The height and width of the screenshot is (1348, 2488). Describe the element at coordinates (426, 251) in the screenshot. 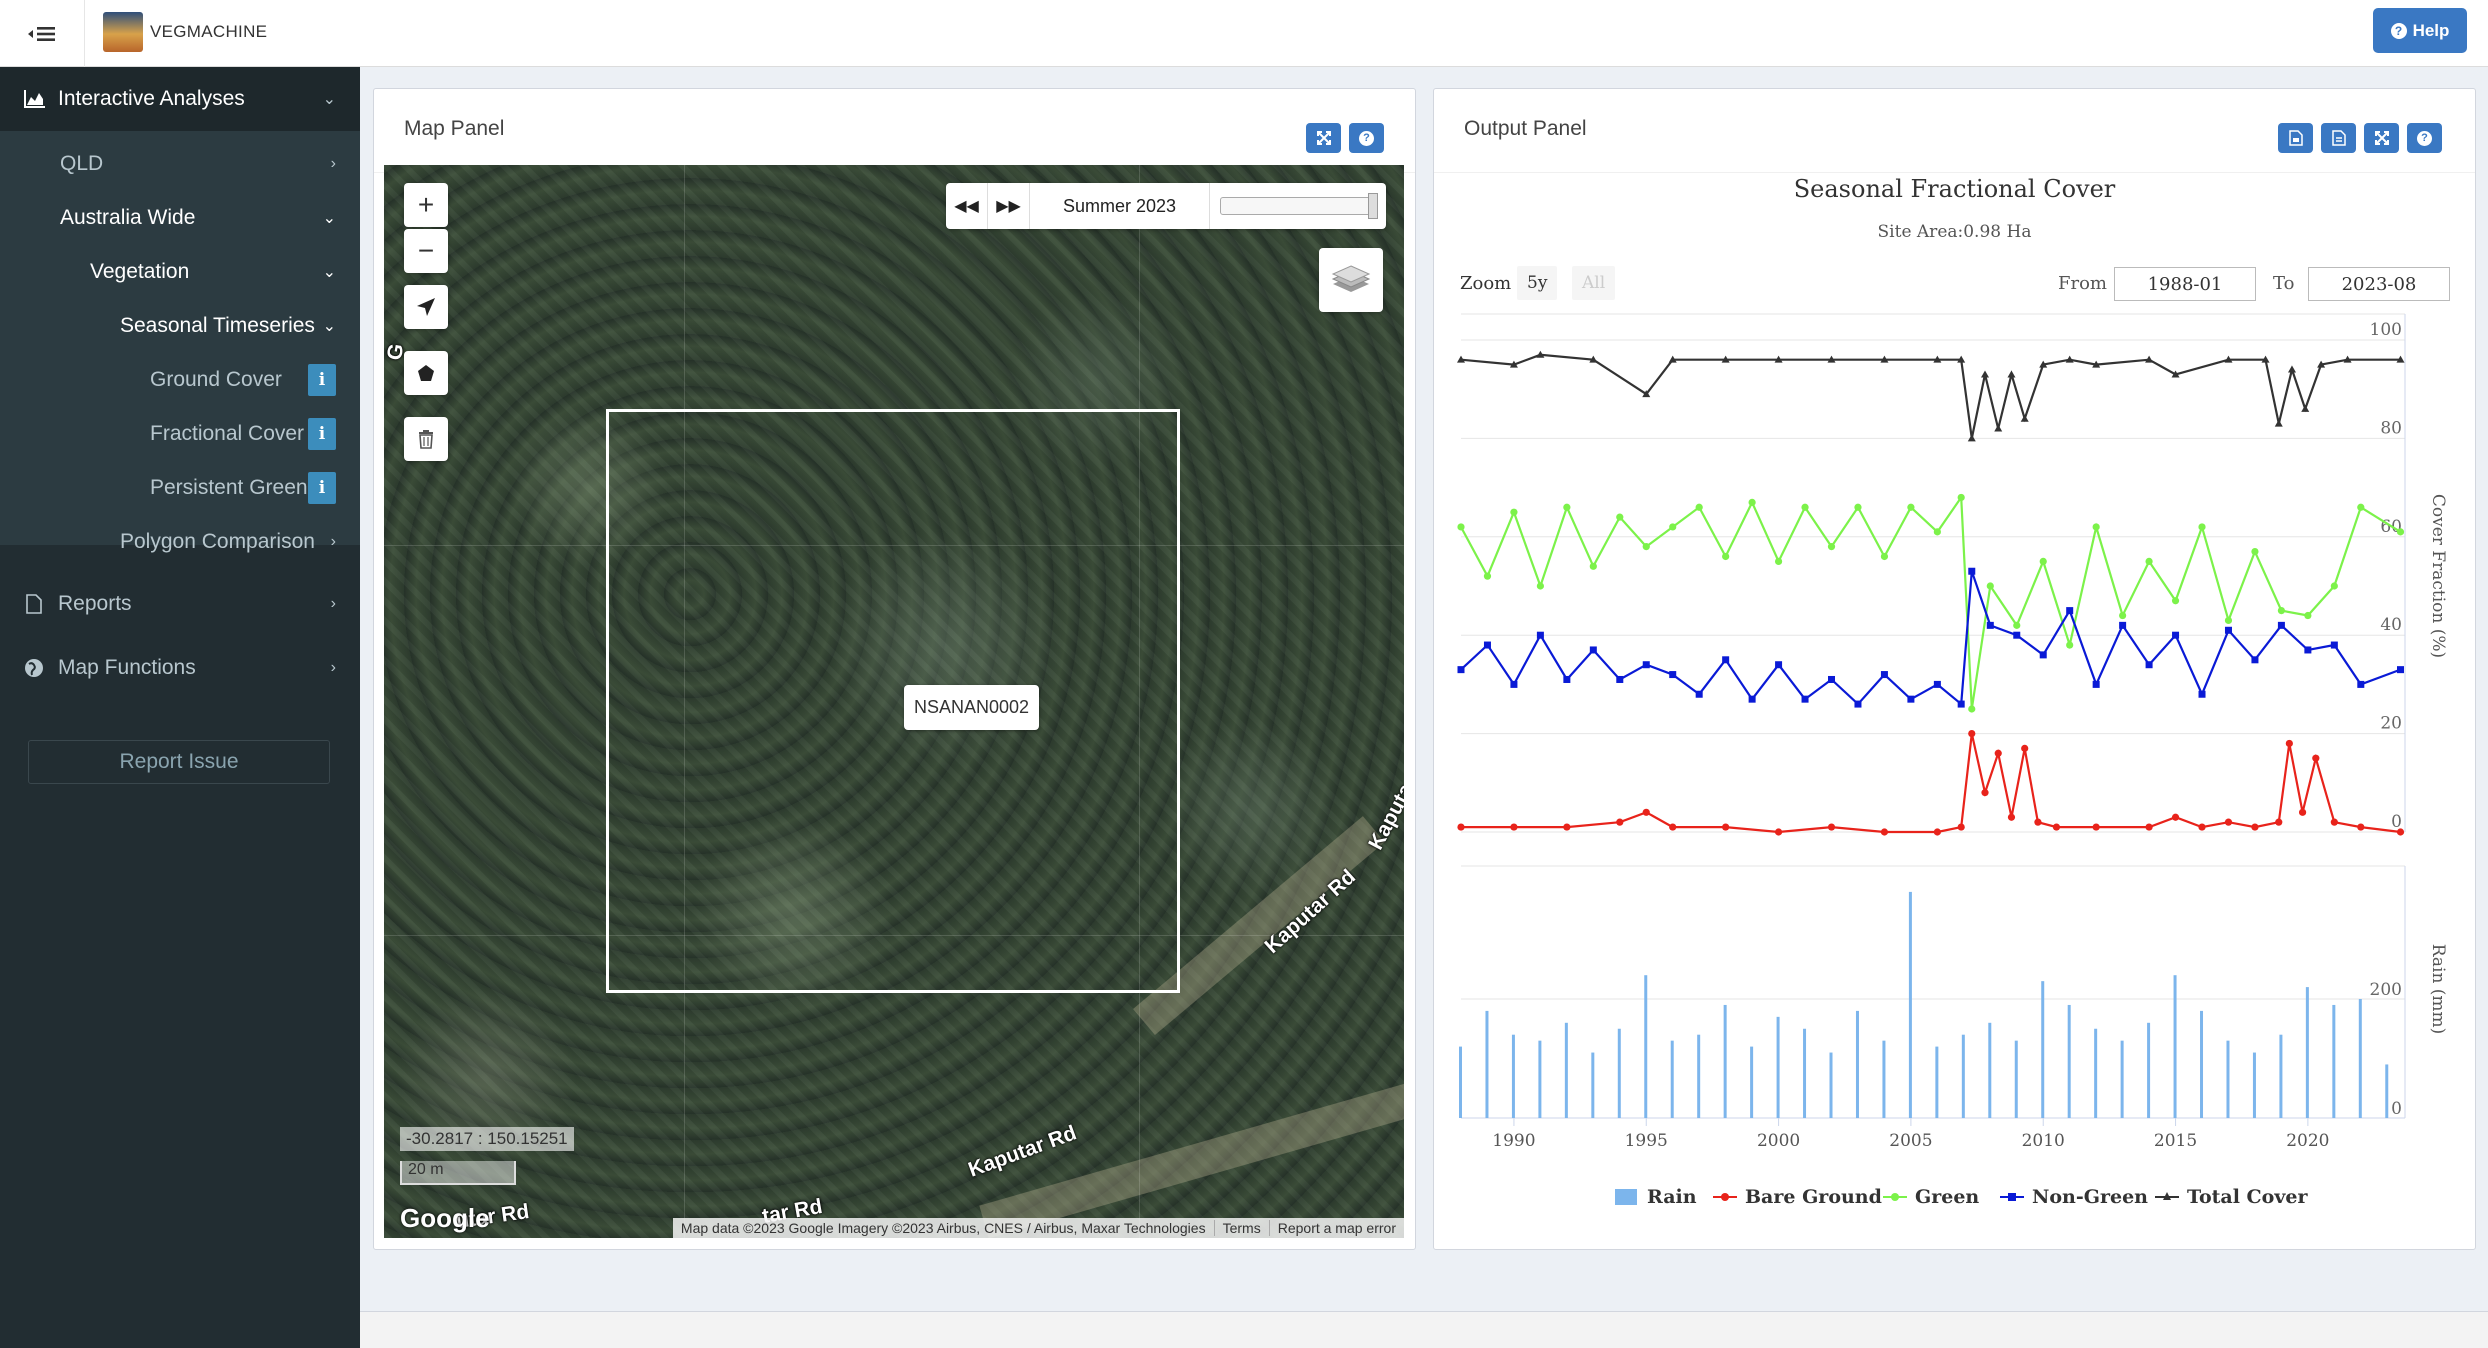

I see `zoom-out-button: −` at that location.